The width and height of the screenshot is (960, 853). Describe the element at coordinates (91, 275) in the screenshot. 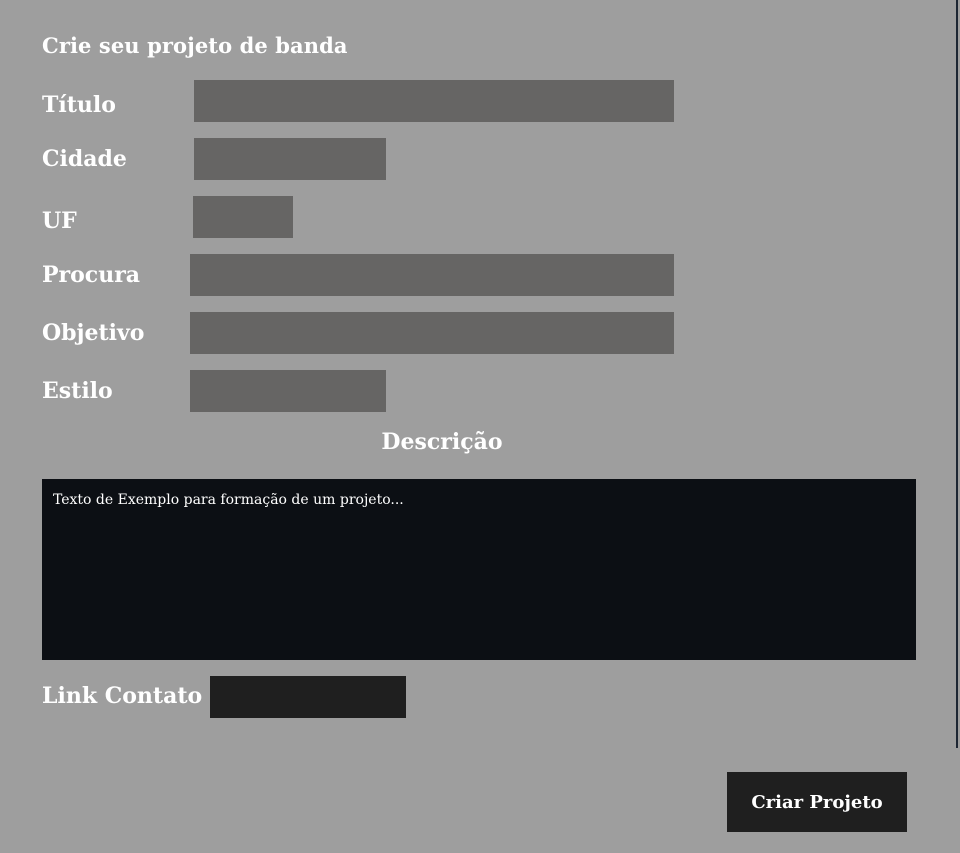

I see `procura-label: Procura` at that location.